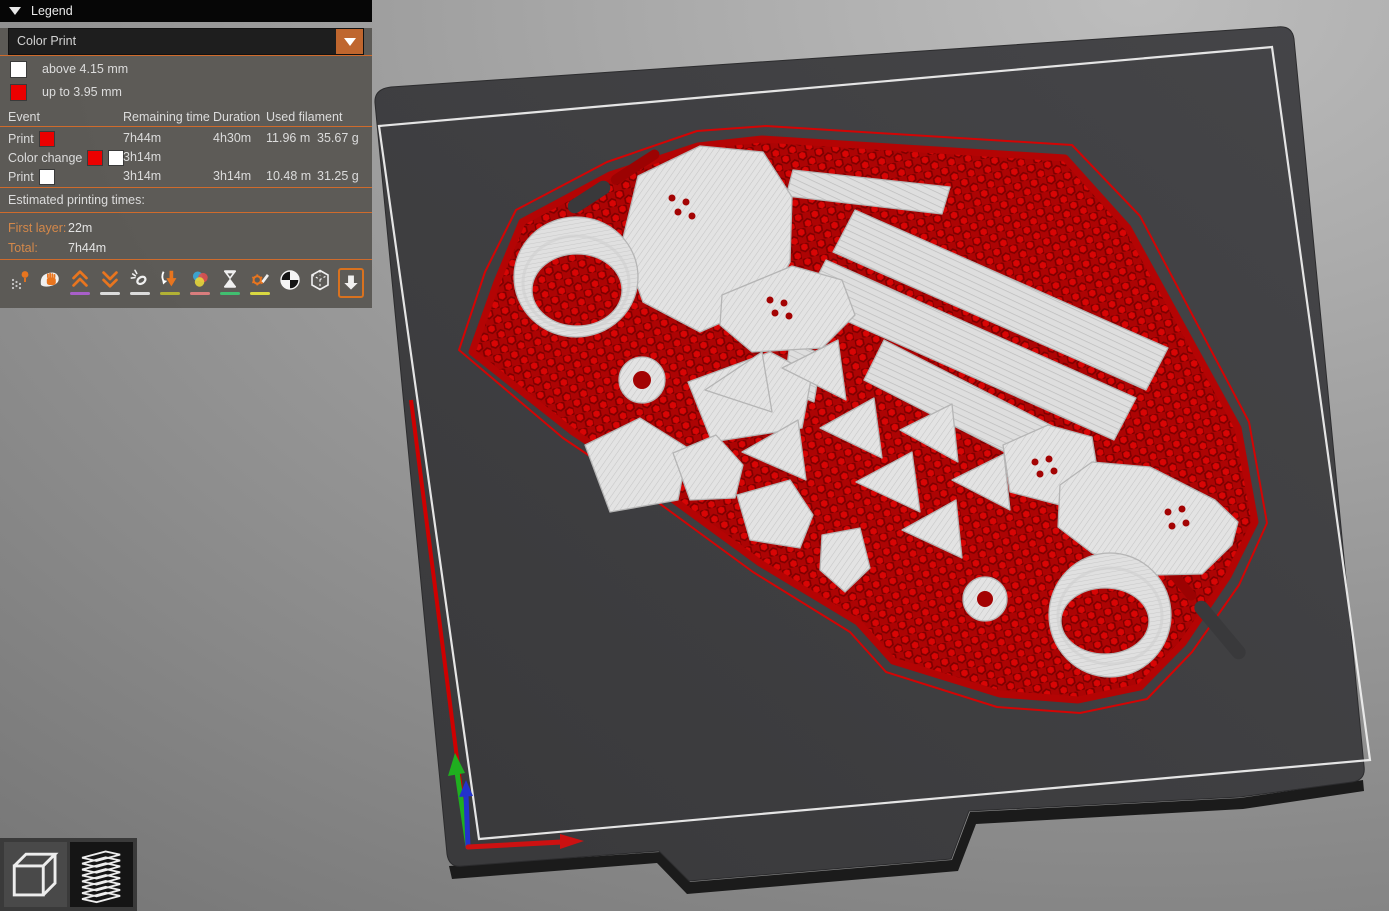 The height and width of the screenshot is (911, 1389). I want to click on chevron-down-icon, so click(349, 41).